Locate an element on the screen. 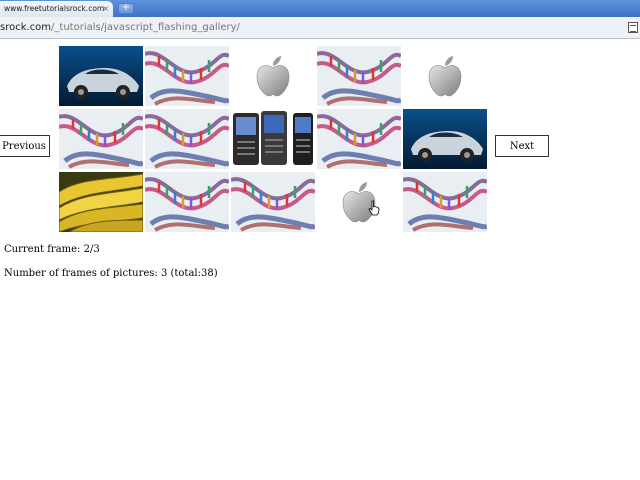 This screenshot has height=480, width=640. previous-button: Previous is located at coordinates (25, 146).